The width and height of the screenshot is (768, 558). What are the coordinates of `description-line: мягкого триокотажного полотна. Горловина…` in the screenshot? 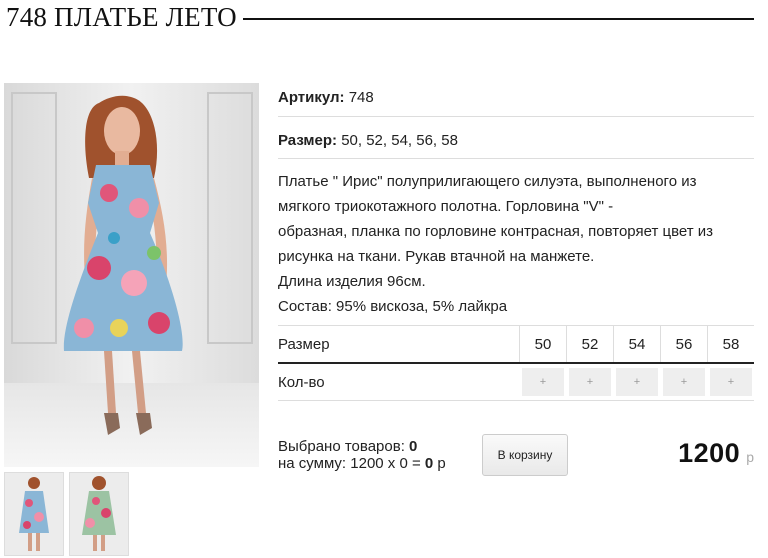 It's located at (446, 206).